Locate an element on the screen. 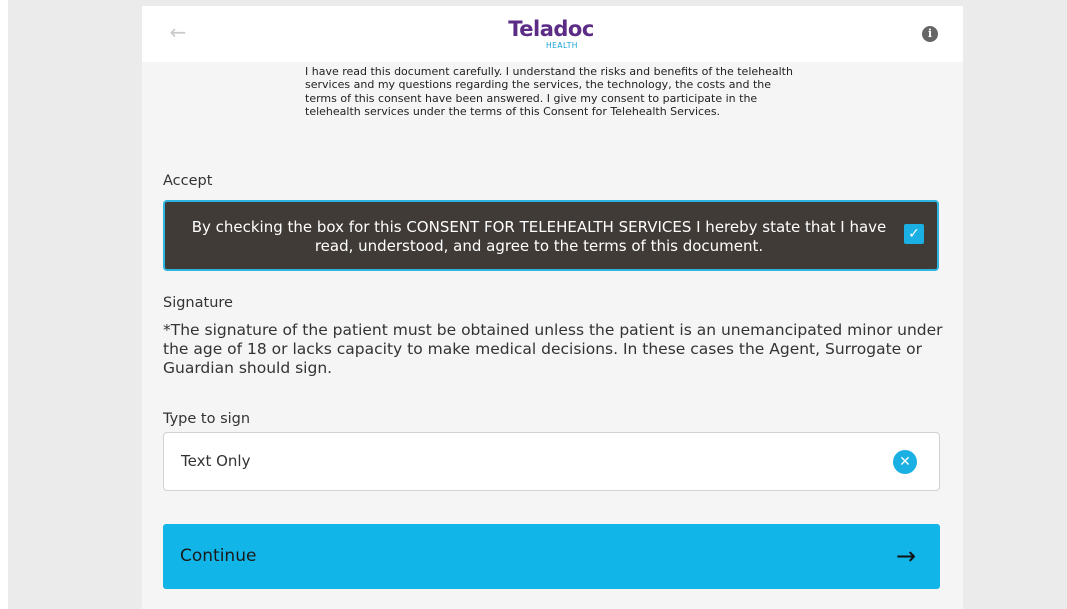 This screenshot has height=609, width=1067. app-header: ← Teladoc HEALTH i is located at coordinates (552, 34).